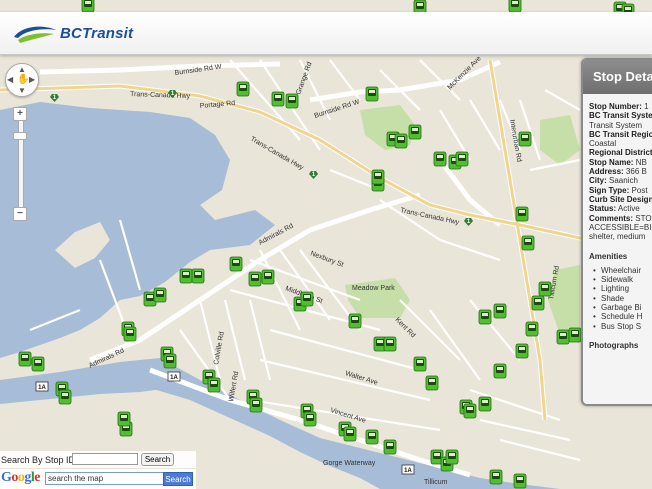  What do you see at coordinates (178, 479) in the screenshot?
I see `map-search-button: Search` at bounding box center [178, 479].